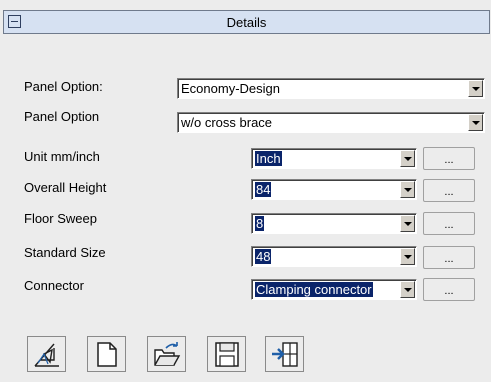  I want to click on open-folder-button, so click(166, 354).